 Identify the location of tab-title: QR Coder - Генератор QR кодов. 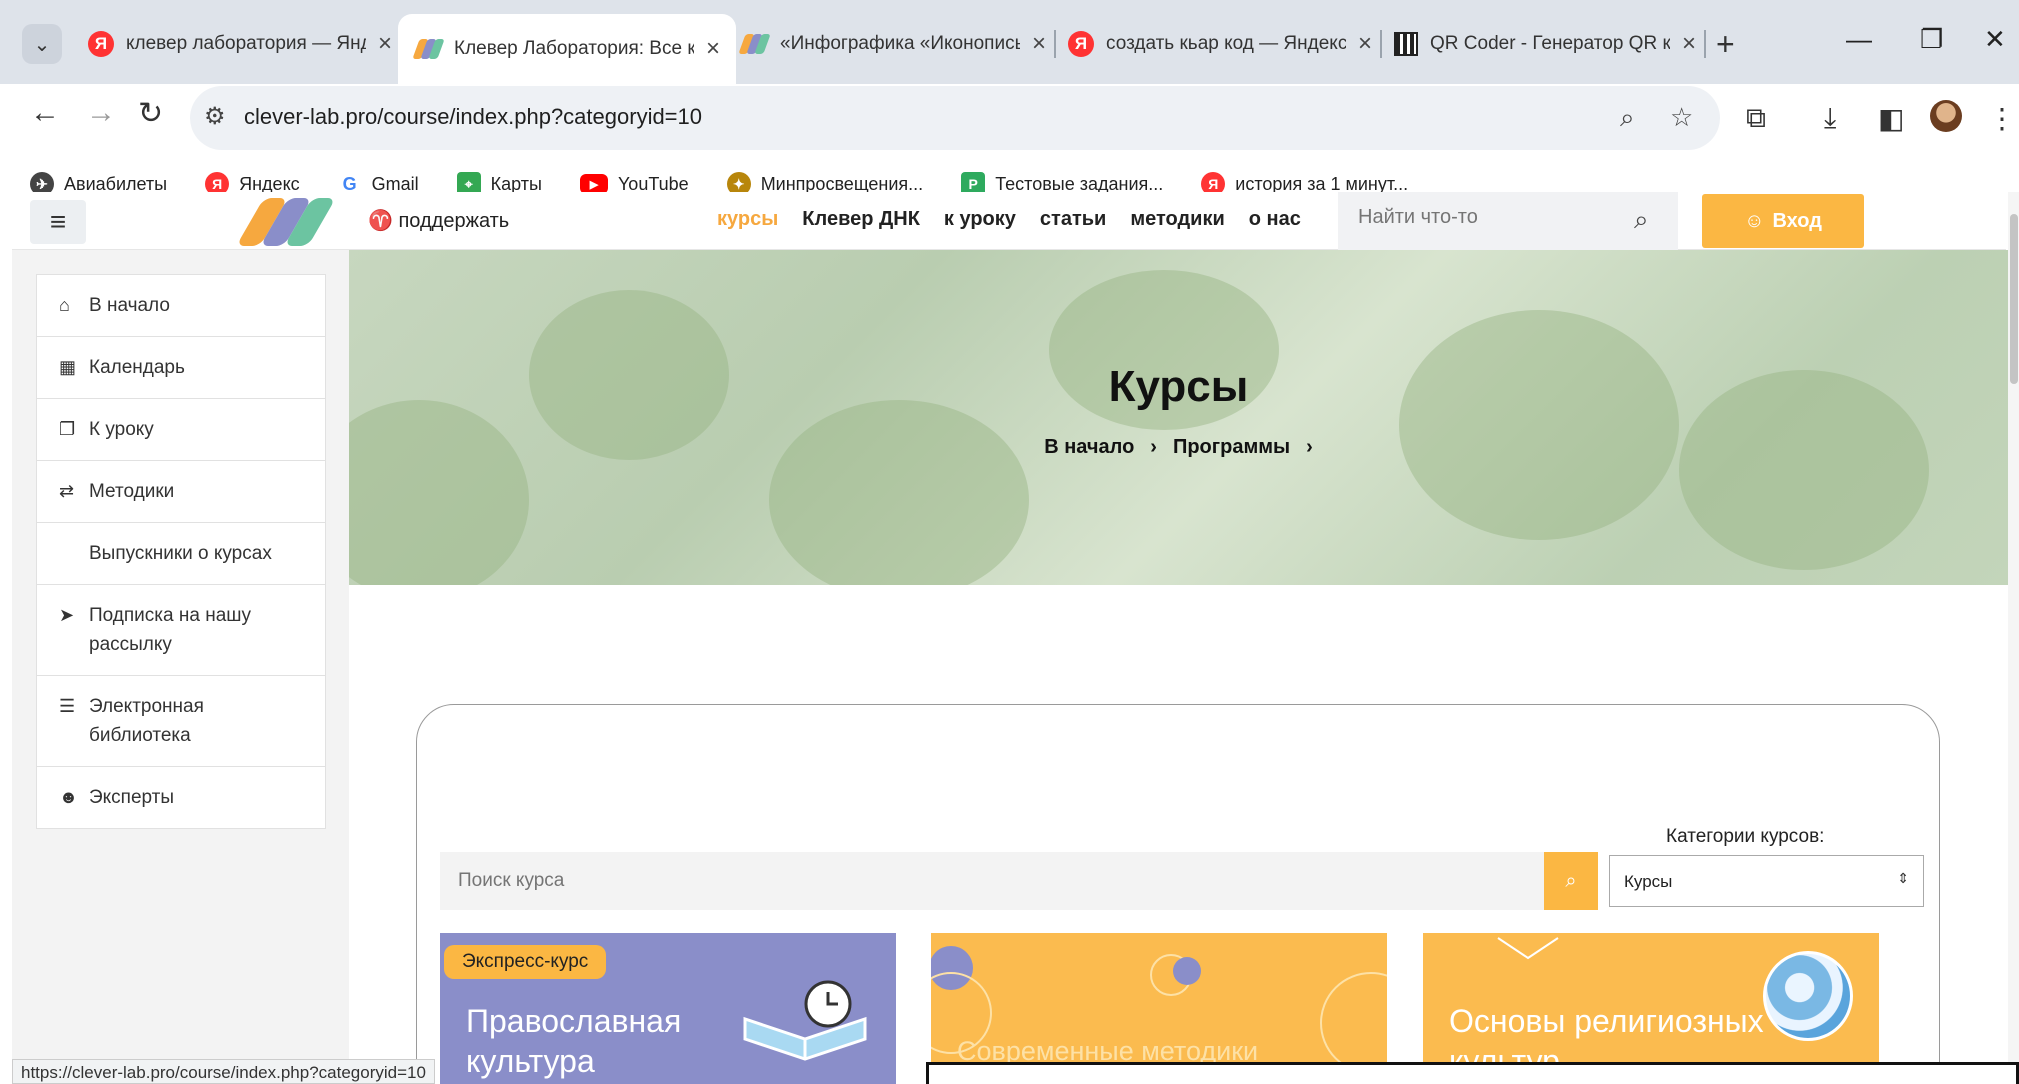
(1550, 43).